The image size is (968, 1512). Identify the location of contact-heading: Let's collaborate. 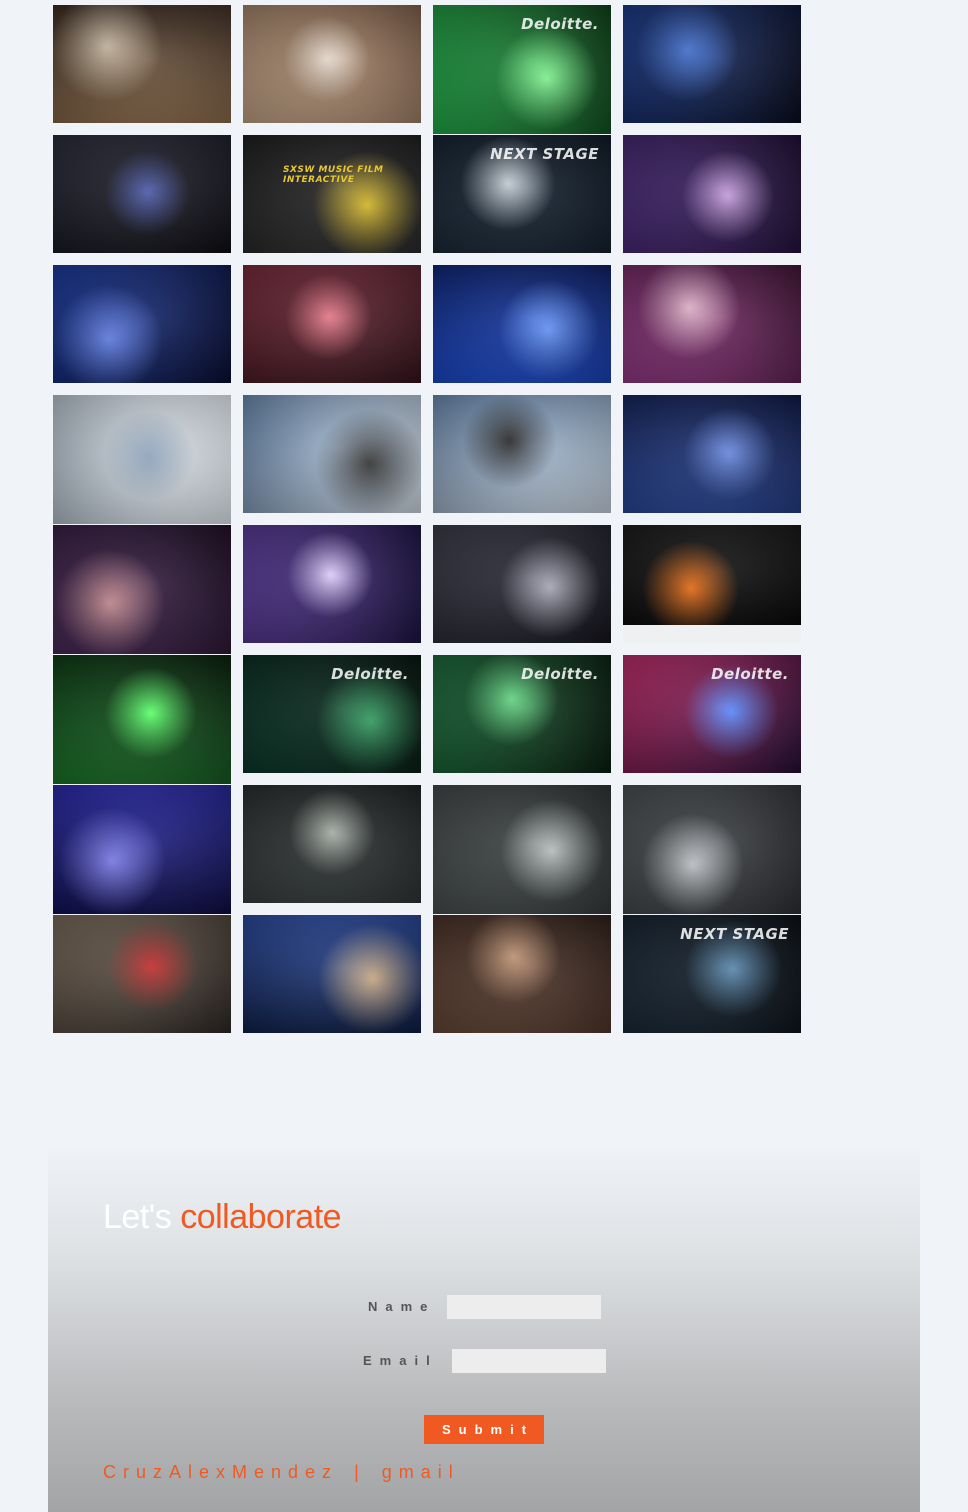
(222, 1217).